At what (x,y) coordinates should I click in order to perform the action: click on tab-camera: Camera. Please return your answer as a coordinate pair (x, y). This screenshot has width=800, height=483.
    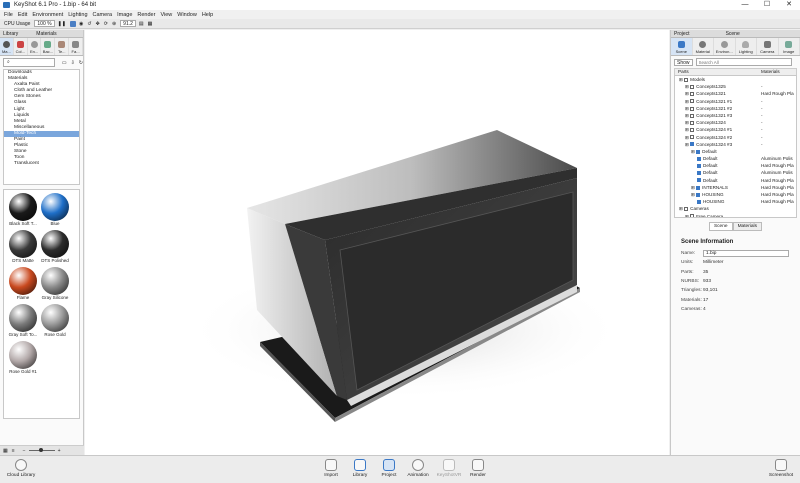
    Looking at the image, I should click on (768, 46).